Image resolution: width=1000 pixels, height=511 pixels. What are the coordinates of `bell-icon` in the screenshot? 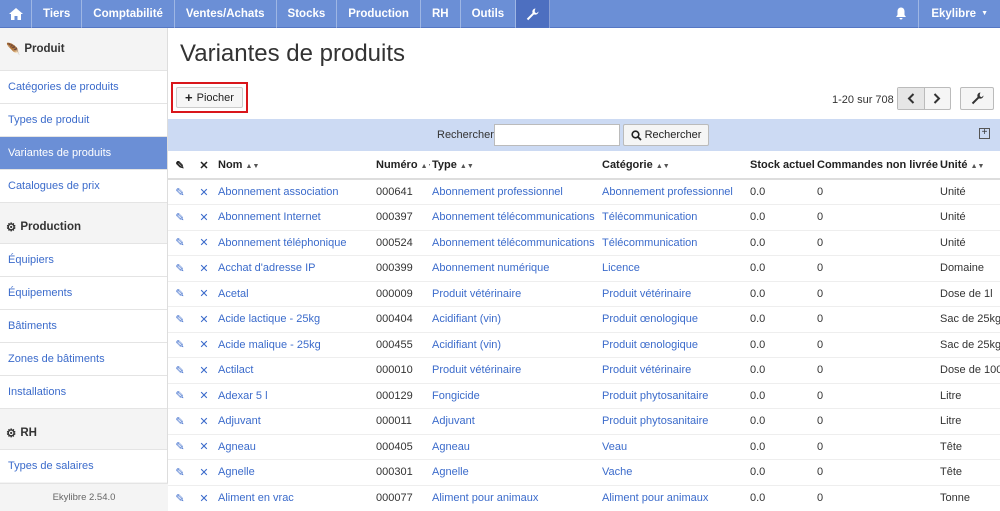 It's located at (901, 14).